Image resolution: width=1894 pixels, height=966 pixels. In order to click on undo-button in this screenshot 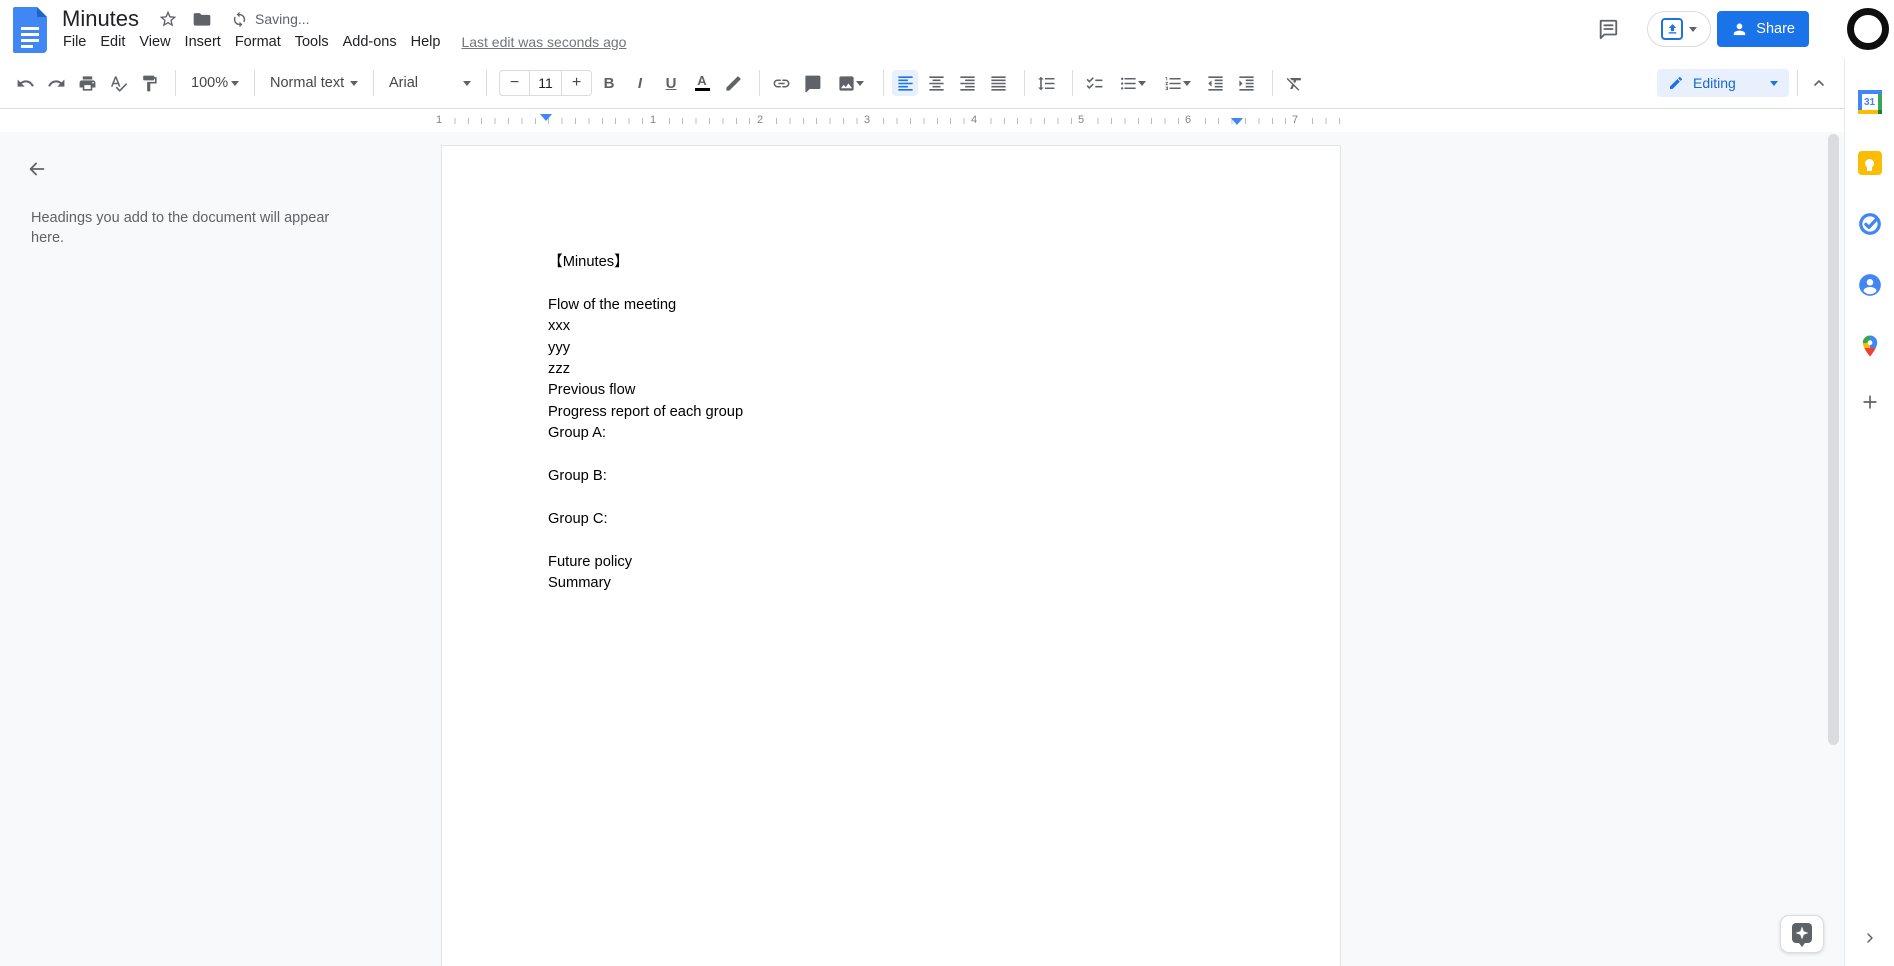, I will do `click(25, 83)`.